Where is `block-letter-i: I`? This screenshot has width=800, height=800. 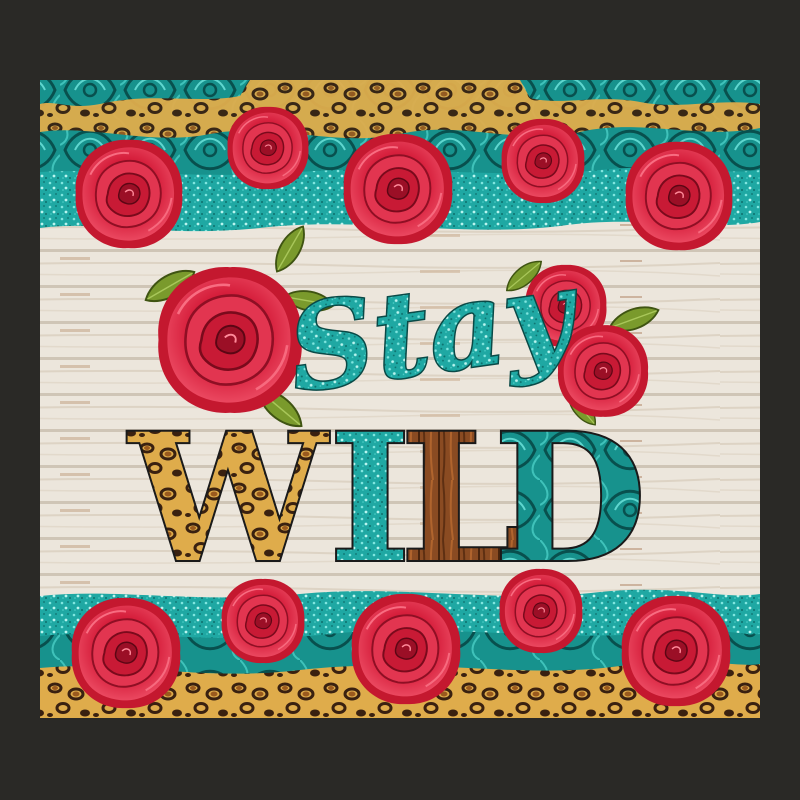
block-letter-i: I is located at coordinates (370, 498).